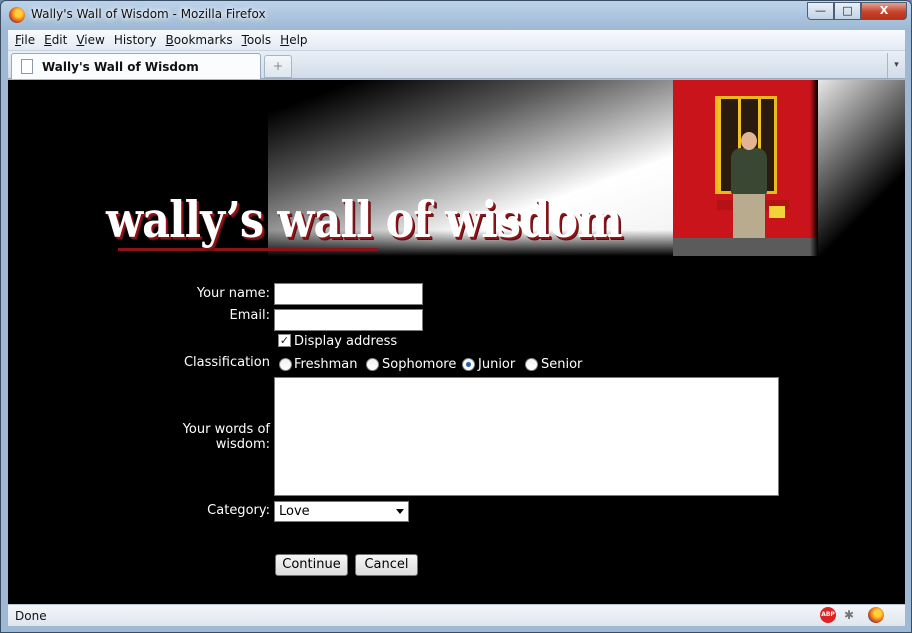 This screenshot has width=912, height=633. I want to click on tab-strip: Wally's Wall of Wisdom + ▾, so click(456, 65).